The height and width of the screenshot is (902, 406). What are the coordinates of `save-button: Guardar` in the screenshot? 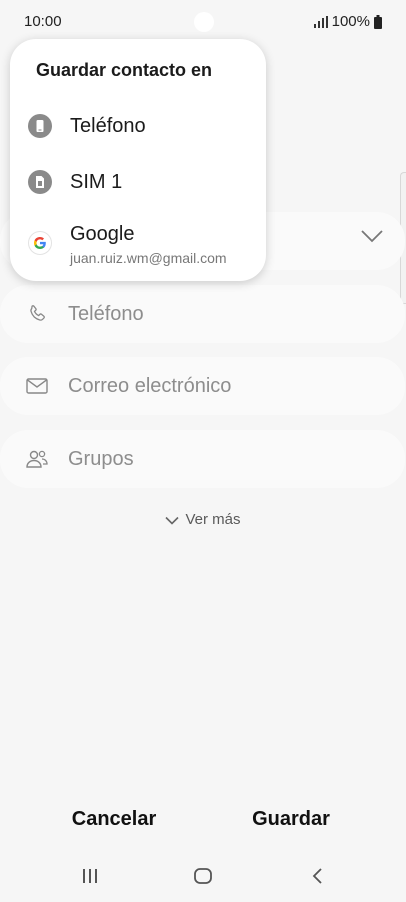 It's located at (291, 819).